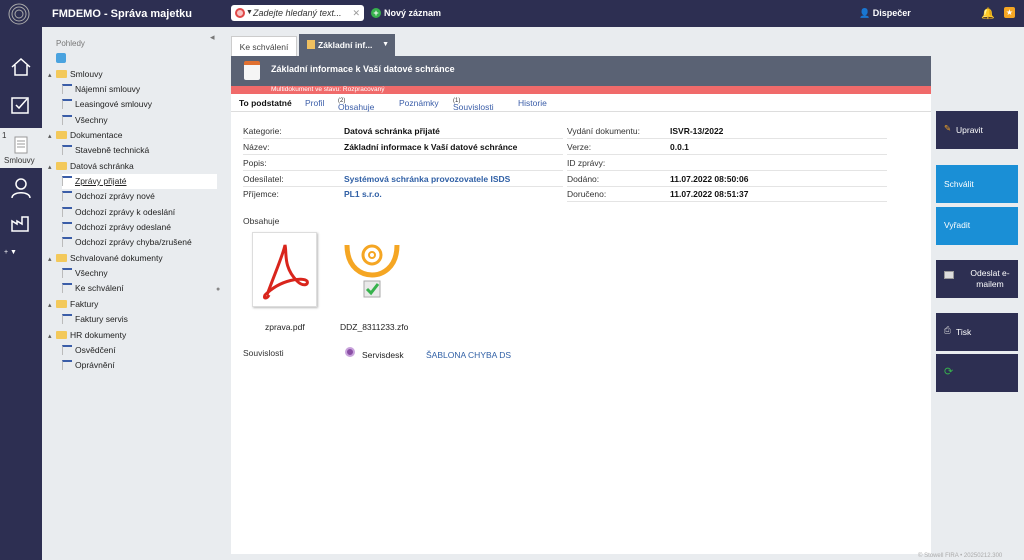  What do you see at coordinates (102, 166) in the screenshot?
I see `tree-label: Datová schránka` at bounding box center [102, 166].